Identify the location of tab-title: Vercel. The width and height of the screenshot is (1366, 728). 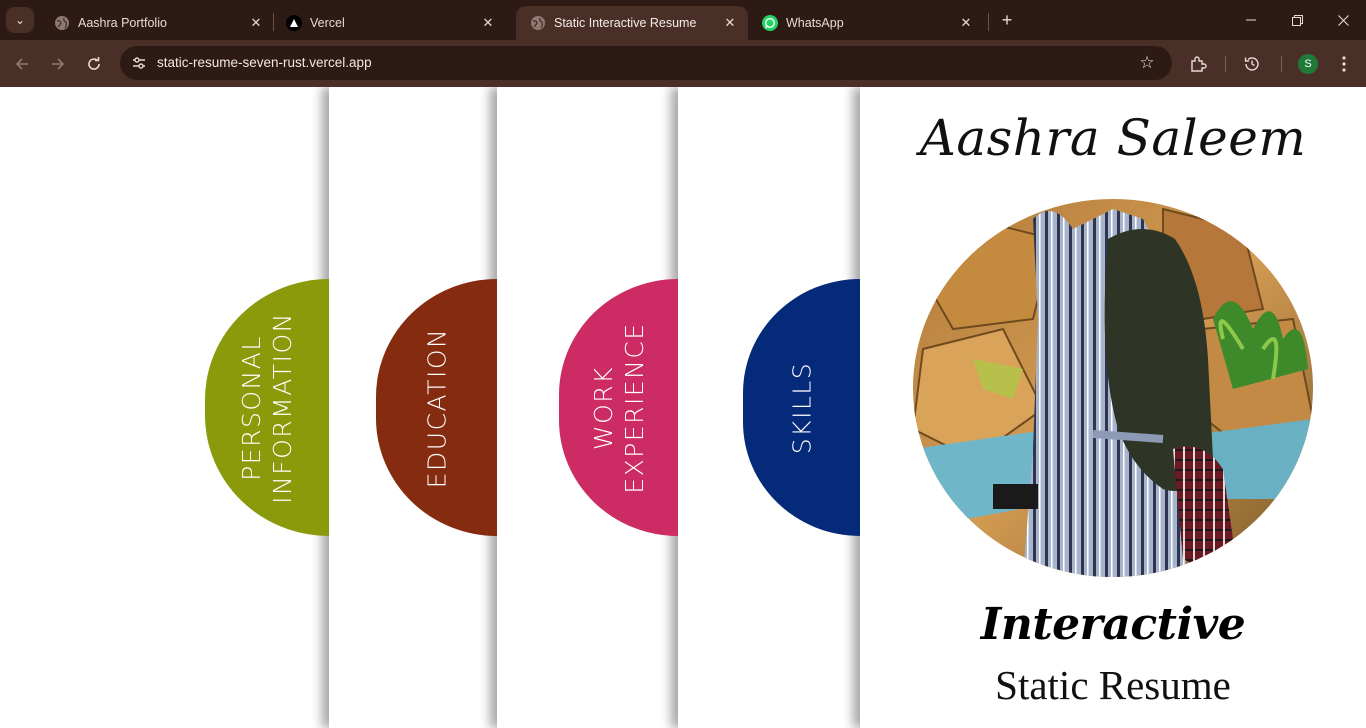
(327, 23).